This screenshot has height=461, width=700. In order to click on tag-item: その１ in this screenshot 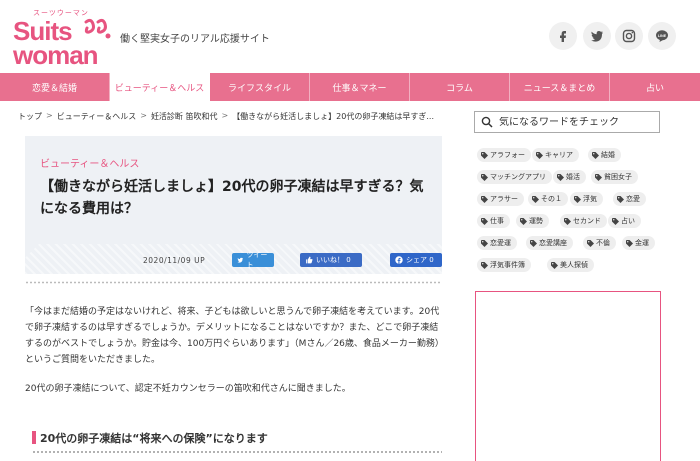, I will do `click(548, 199)`.